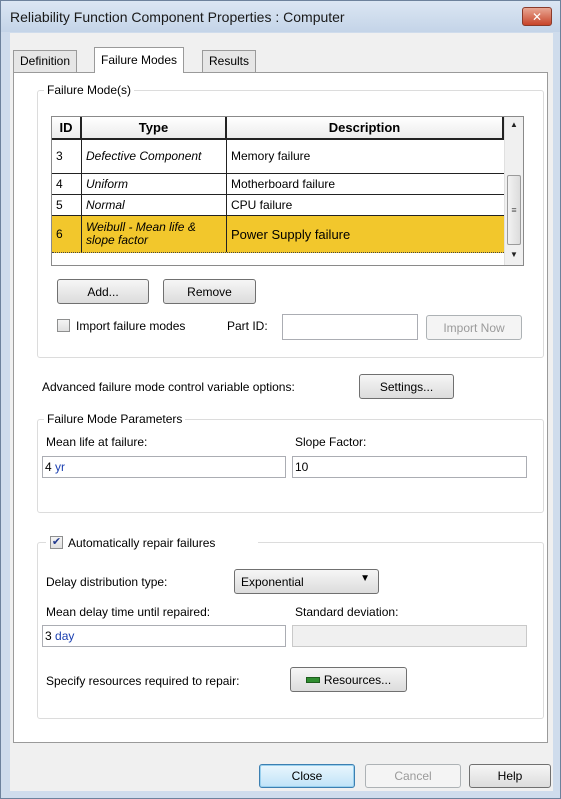 The image size is (561, 799). I want to click on mean-life-value: 4, so click(48, 467).